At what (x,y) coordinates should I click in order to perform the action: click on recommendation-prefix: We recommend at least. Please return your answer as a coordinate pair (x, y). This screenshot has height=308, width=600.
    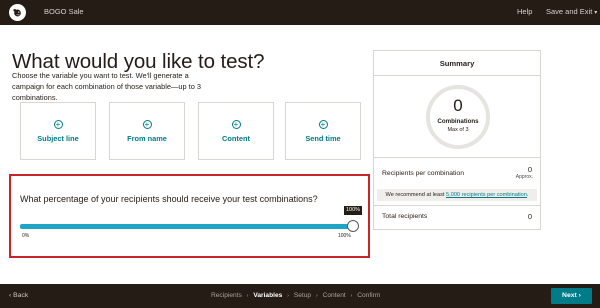
    Looking at the image, I should click on (416, 195).